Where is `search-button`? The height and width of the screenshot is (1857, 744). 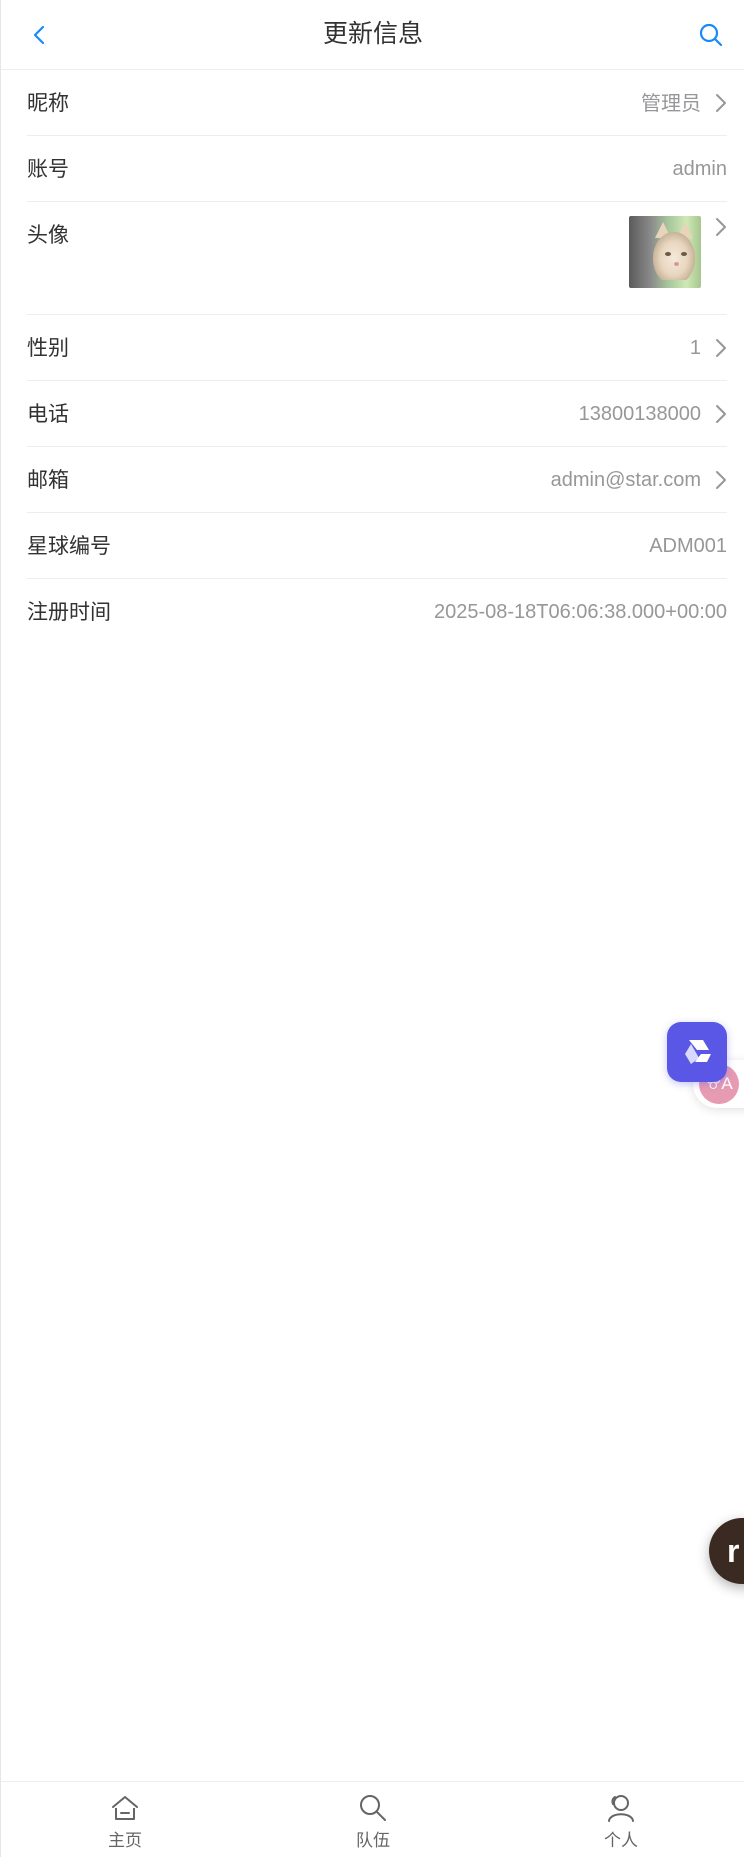
search-button is located at coordinates (711, 35).